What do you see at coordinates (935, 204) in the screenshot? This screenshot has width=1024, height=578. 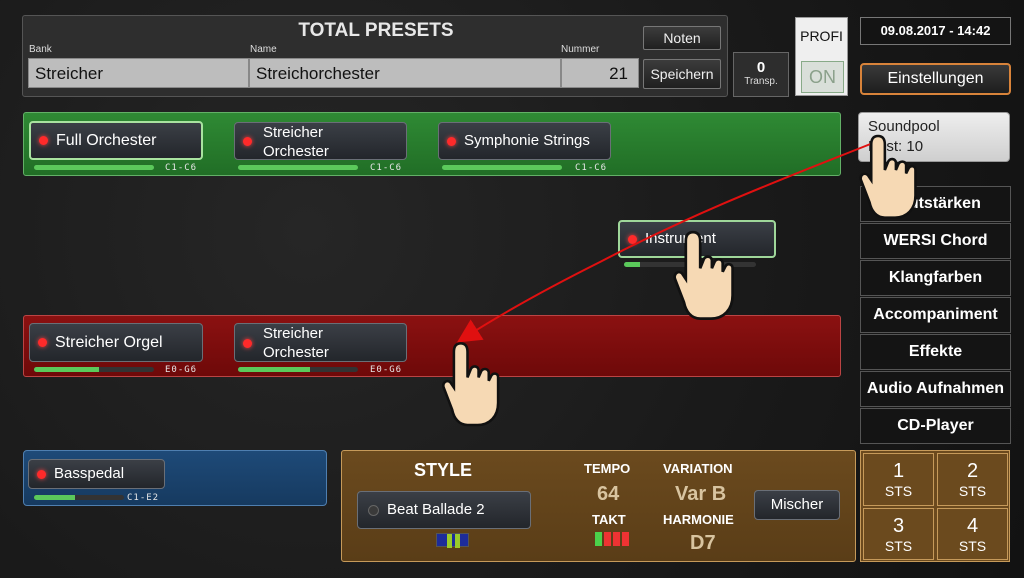 I see `menu-lautstaerken: Lautstärken` at bounding box center [935, 204].